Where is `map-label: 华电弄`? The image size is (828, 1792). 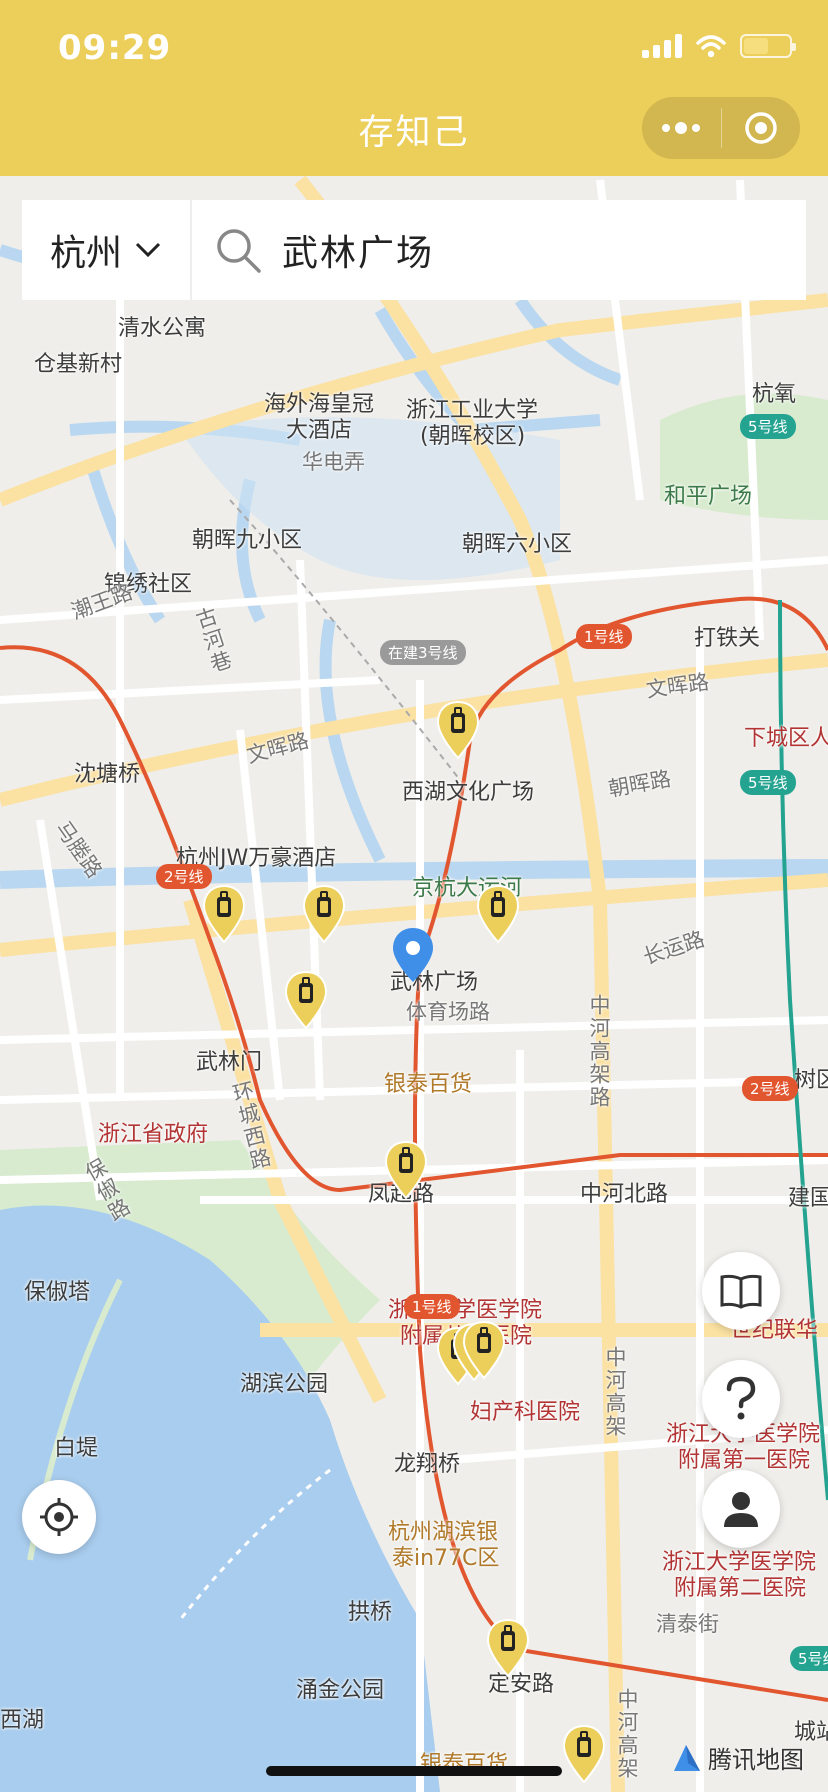
map-label: 华电弄 is located at coordinates (333, 462).